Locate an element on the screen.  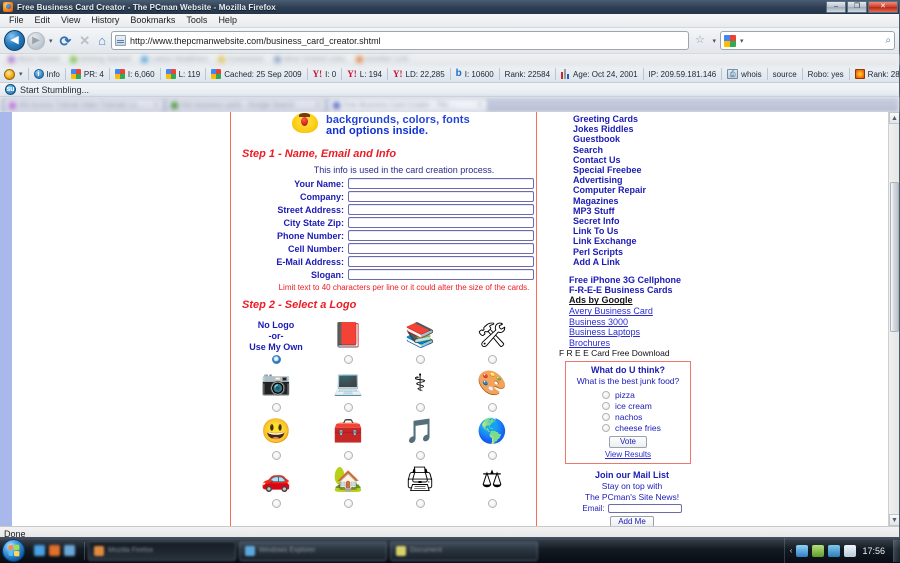
logo-option-music: 🎵 is located at coordinates (420, 436).